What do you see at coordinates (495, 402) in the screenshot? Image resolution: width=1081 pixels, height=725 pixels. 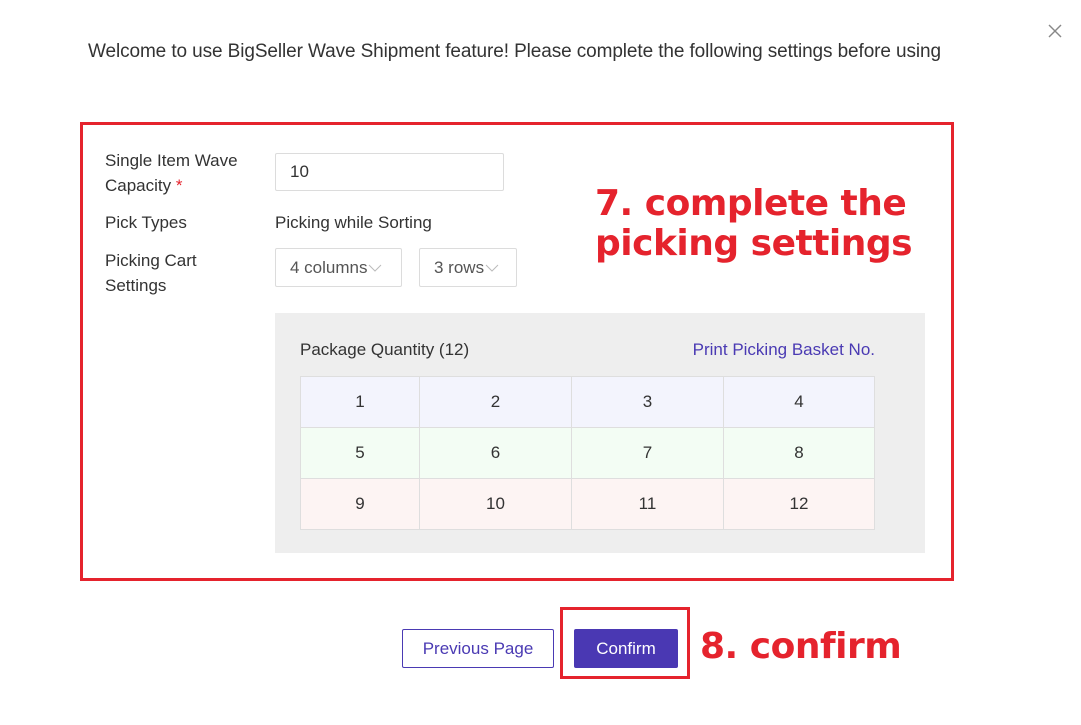 I see `grid-cell: 2` at bounding box center [495, 402].